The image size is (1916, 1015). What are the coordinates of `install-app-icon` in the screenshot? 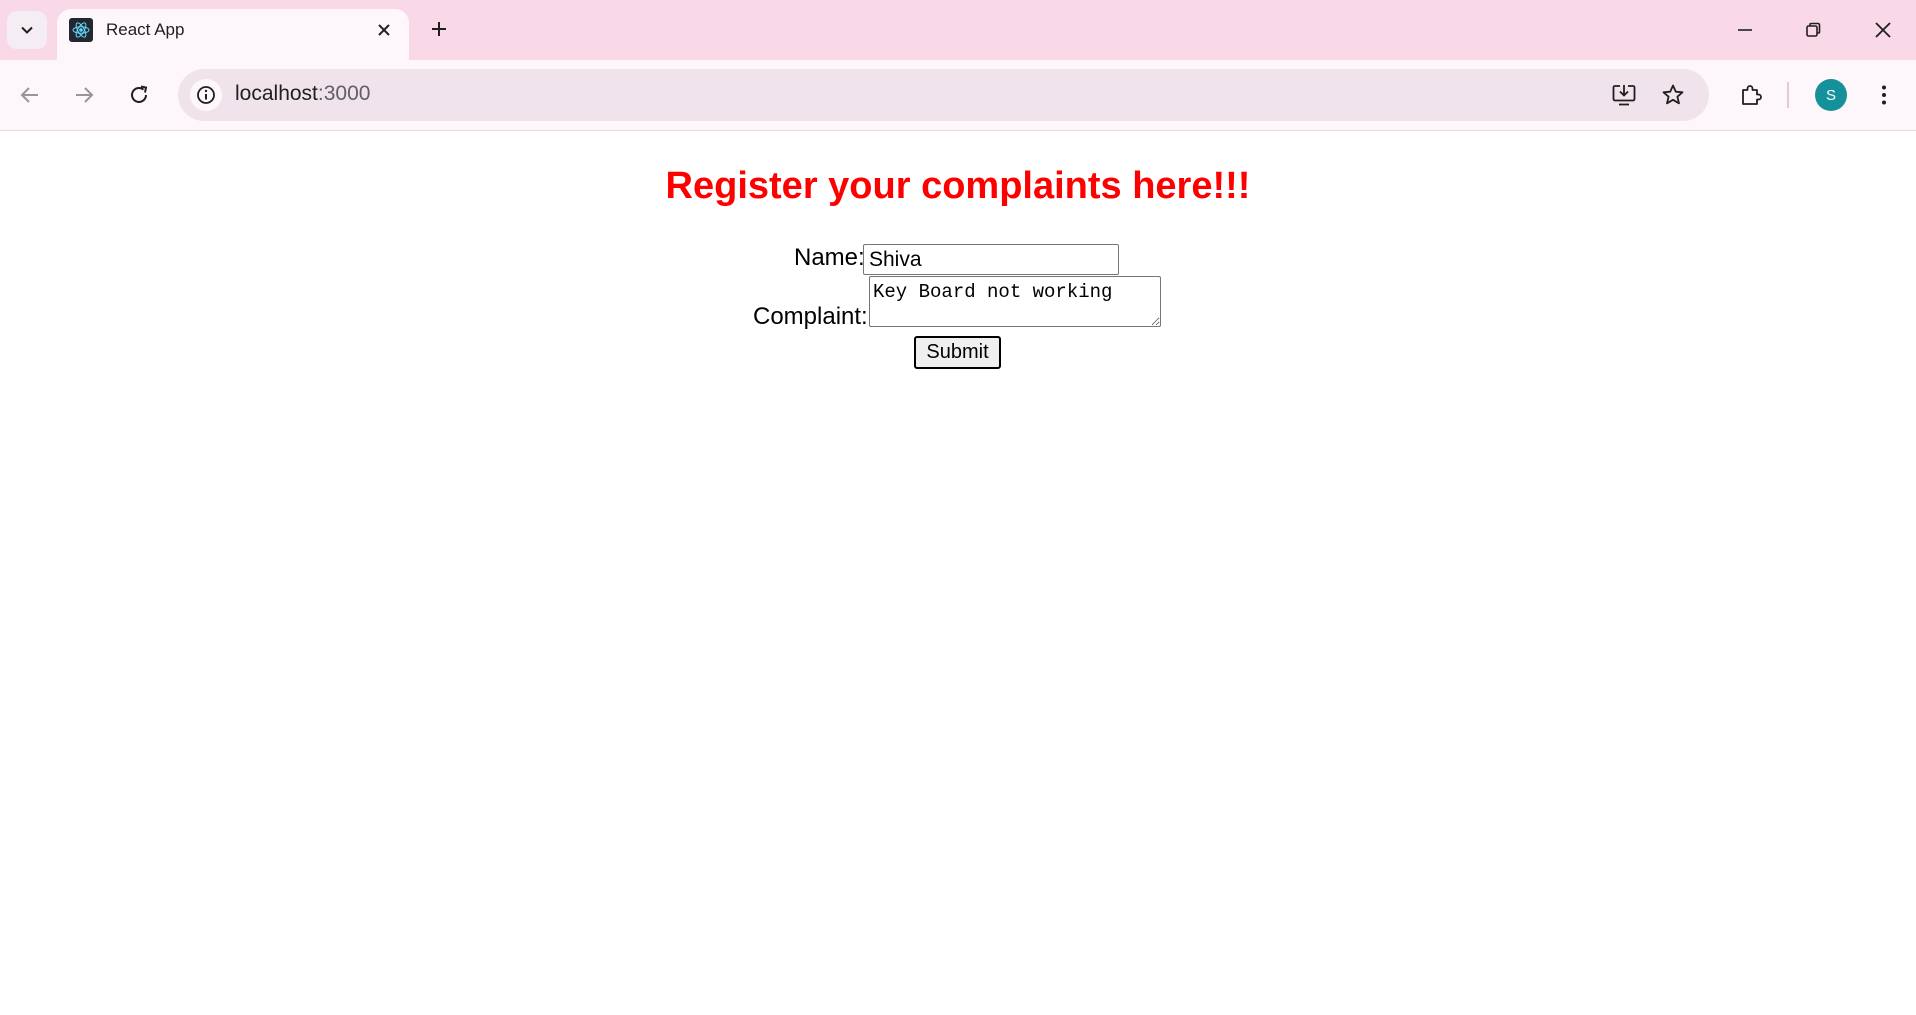 It's located at (1624, 95).